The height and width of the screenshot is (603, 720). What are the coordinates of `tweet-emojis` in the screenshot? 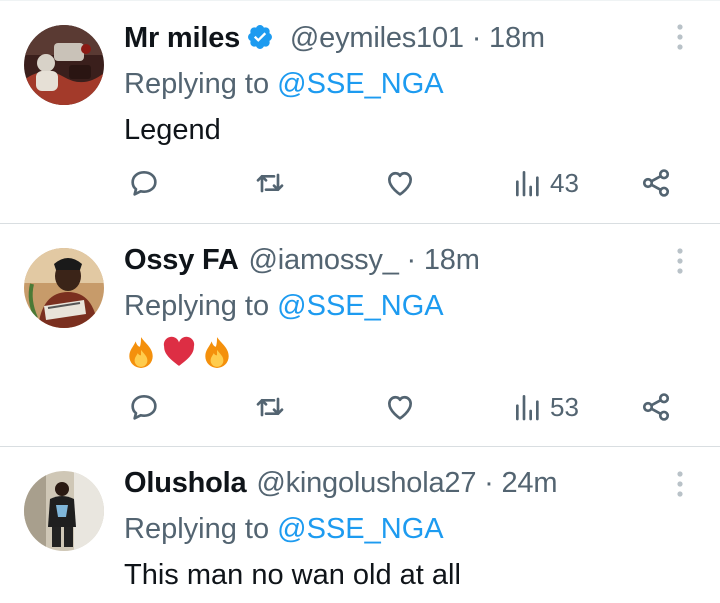 It's located at (392, 352).